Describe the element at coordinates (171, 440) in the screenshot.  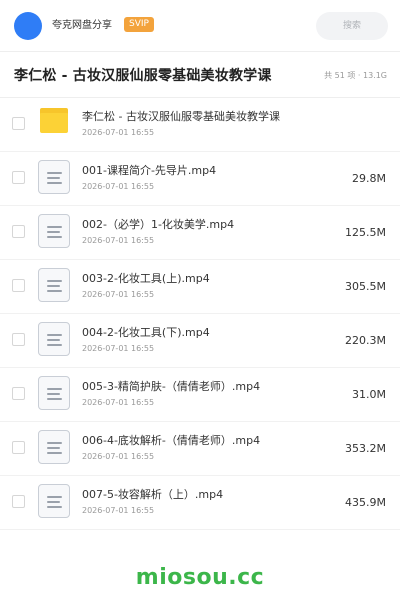
I see `file-name: 006-4-底妆解析-（倩倩老师）.mp4` at that location.